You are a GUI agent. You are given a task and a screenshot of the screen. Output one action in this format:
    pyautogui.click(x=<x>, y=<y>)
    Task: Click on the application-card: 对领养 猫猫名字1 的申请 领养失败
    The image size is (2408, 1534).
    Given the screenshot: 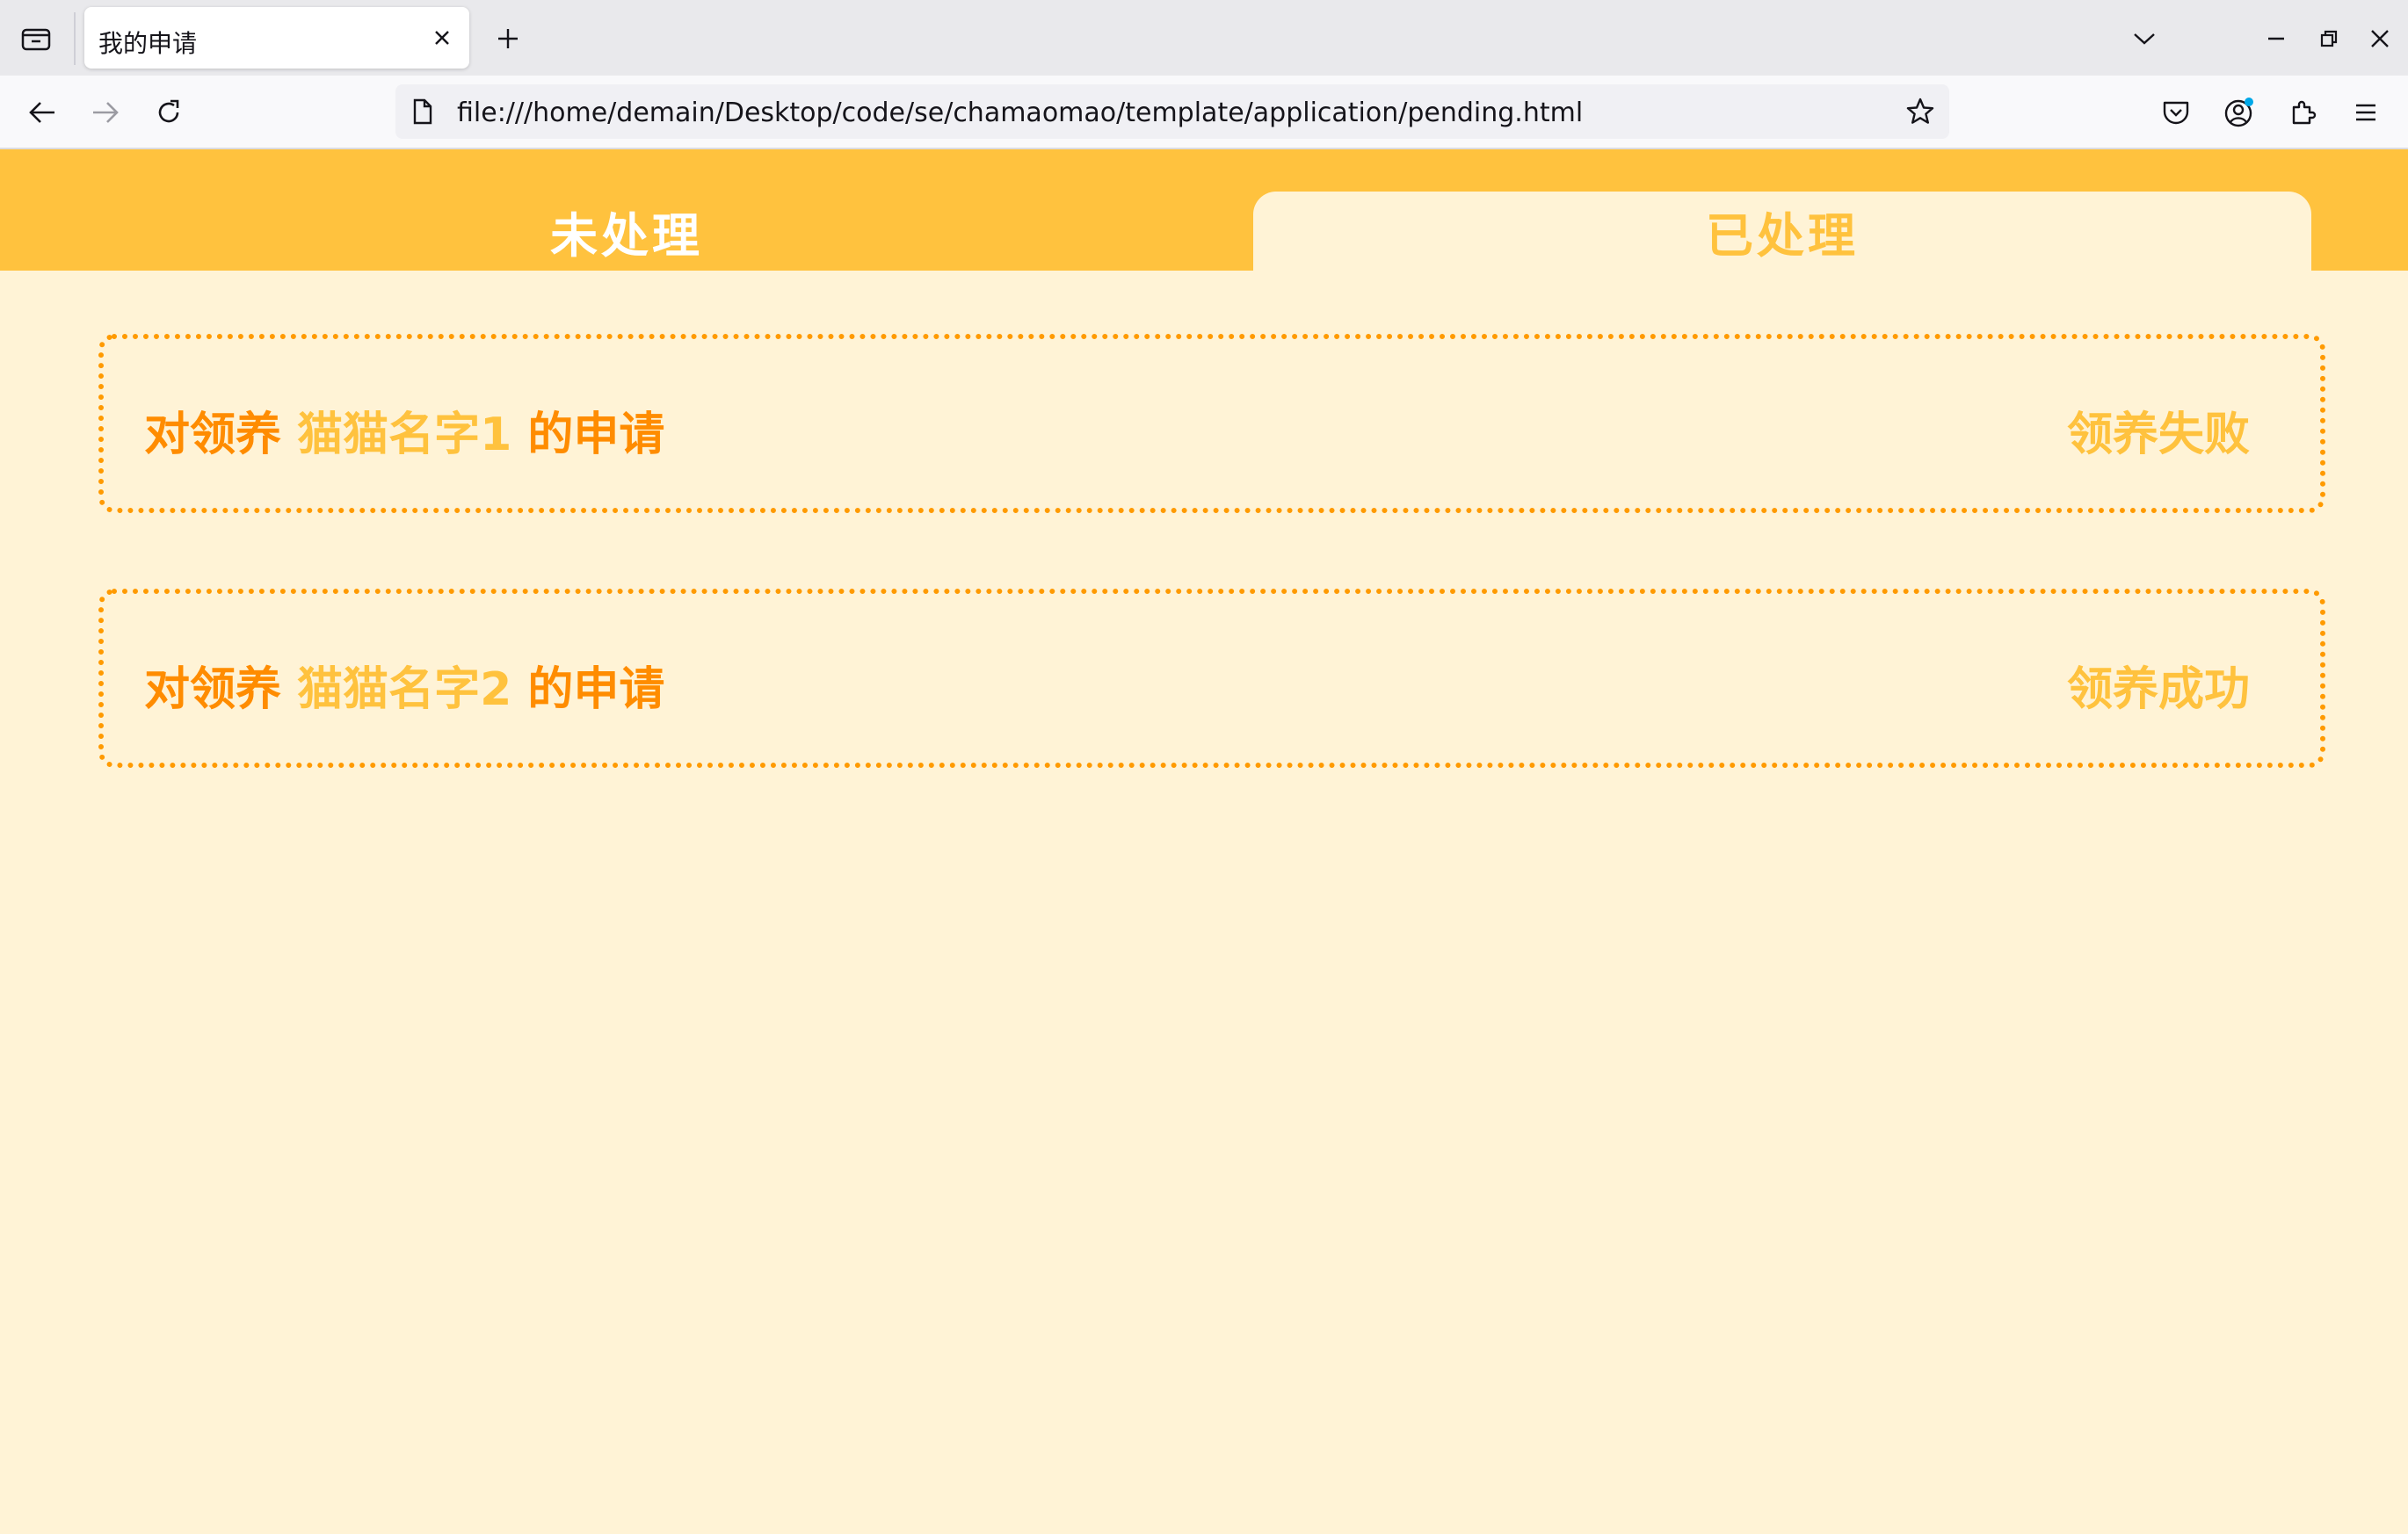 What is the action you would take?
    pyautogui.click(x=1211, y=423)
    